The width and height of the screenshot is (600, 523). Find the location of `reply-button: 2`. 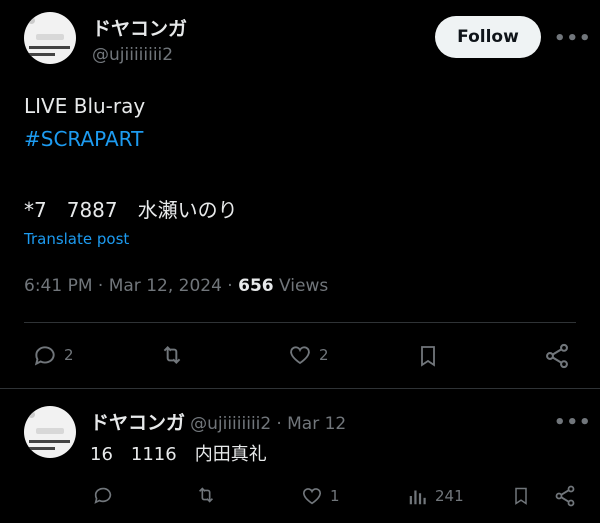

reply-button: 2 is located at coordinates (53, 355).